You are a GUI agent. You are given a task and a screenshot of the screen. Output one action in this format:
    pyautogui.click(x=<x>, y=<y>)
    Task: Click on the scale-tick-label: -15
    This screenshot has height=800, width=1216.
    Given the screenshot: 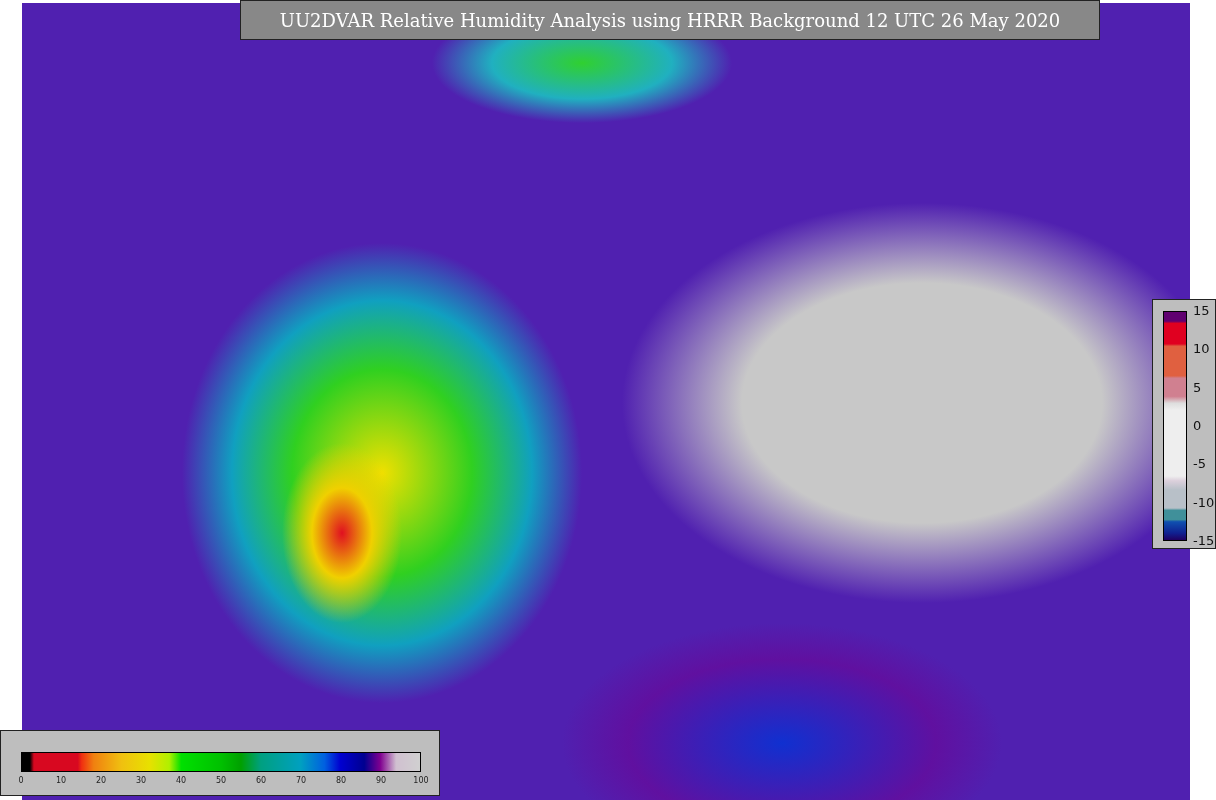 What is the action you would take?
    pyautogui.click(x=1204, y=541)
    